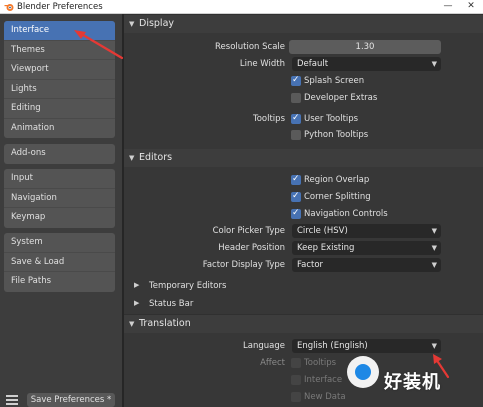 The height and width of the screenshot is (407, 483). Describe the element at coordinates (248, 231) in the screenshot. I see `color-picker-type-label: Color Picker Type` at that location.